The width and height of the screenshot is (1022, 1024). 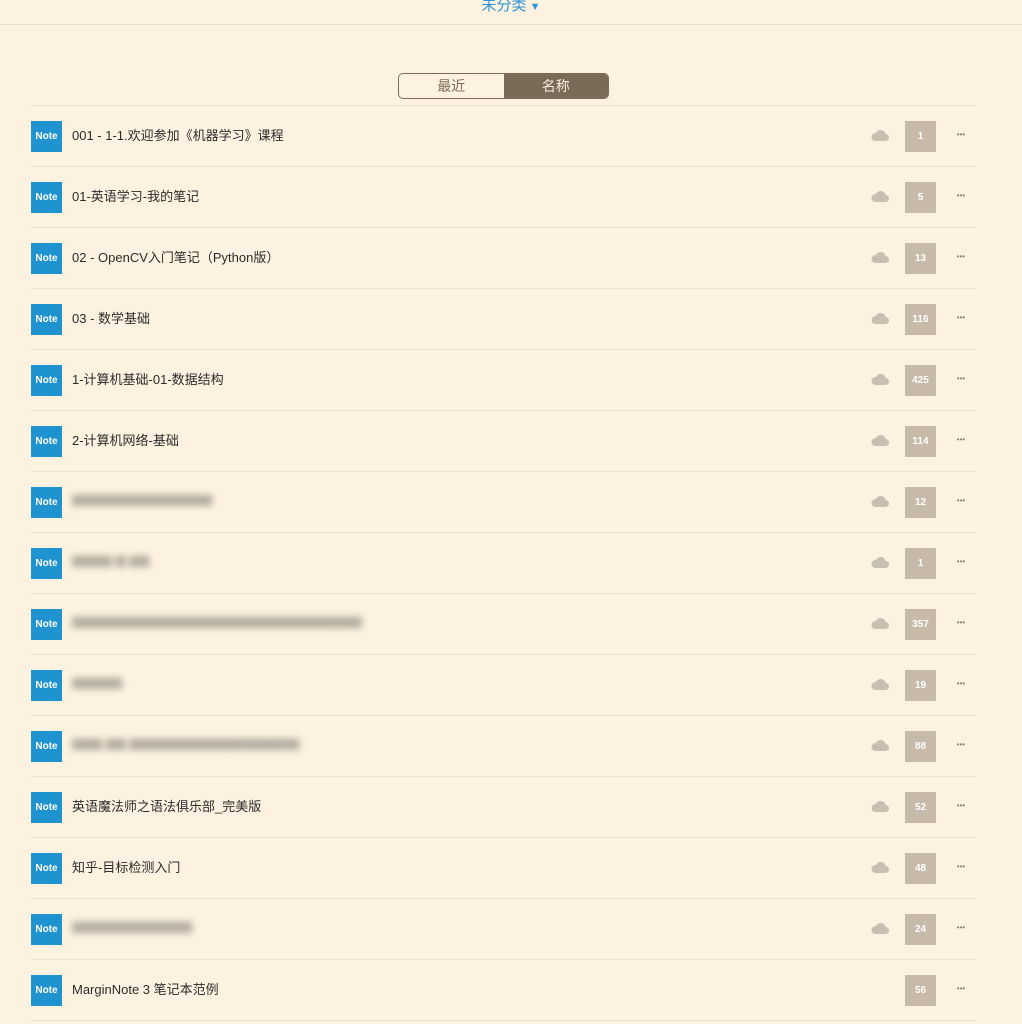 What do you see at coordinates (503, 746) in the screenshot?
I see `notebook-row: Note ▆▆▆ ▆▆ ▆▆▆▆▆▆▆▆▆▆▆▆▆▆▆▆▆ 88 •••` at bounding box center [503, 746].